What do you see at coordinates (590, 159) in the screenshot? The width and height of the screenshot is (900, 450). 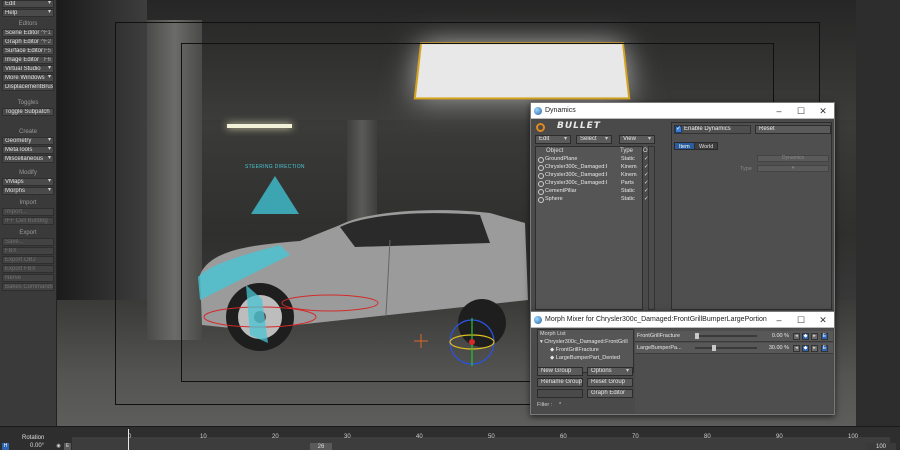 I see `table-row: GroundPlane Static ✓` at bounding box center [590, 159].